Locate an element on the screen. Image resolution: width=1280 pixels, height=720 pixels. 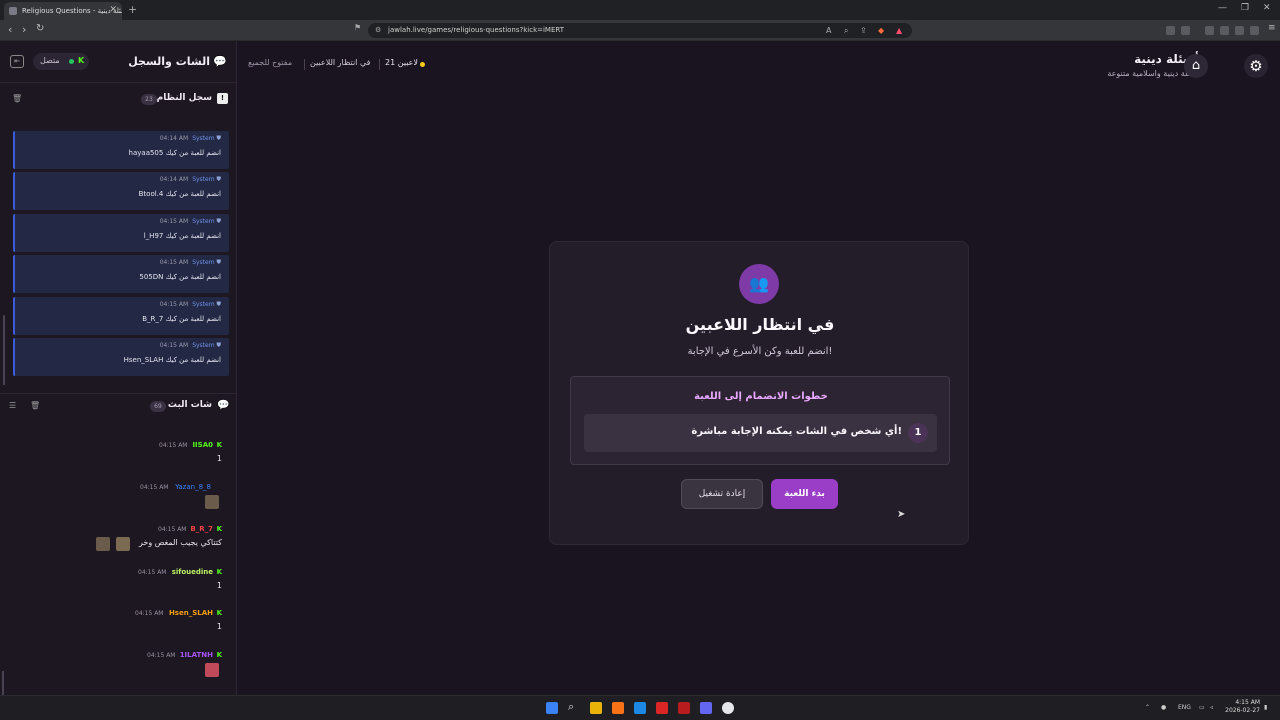
browser-tab: Religious Questions - أسئلة دينية ✕ is located at coordinates (63, 11).